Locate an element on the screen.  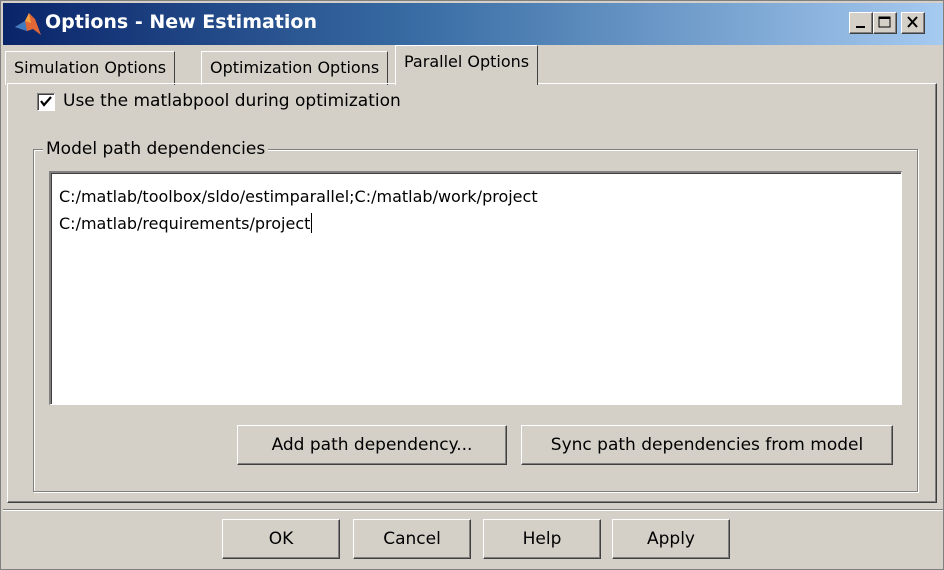
path-line: C:/matlab/requirements/project is located at coordinates (185, 223).